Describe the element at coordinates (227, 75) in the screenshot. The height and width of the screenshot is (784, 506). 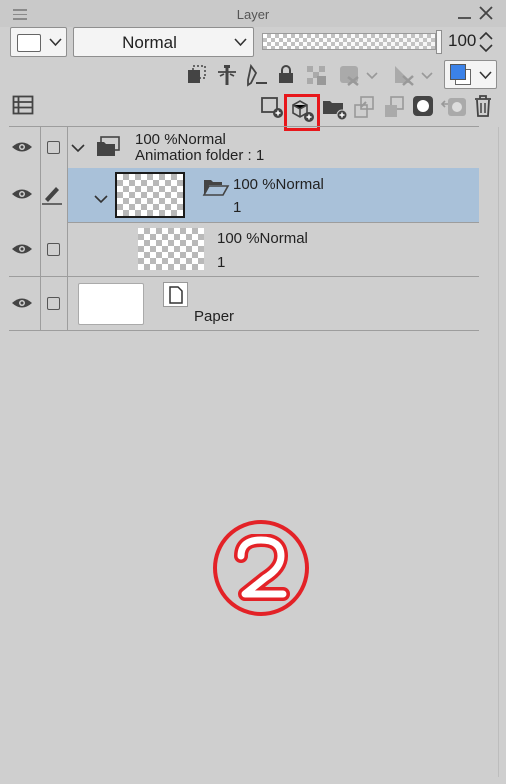
I see `reference-layer-icon` at that location.